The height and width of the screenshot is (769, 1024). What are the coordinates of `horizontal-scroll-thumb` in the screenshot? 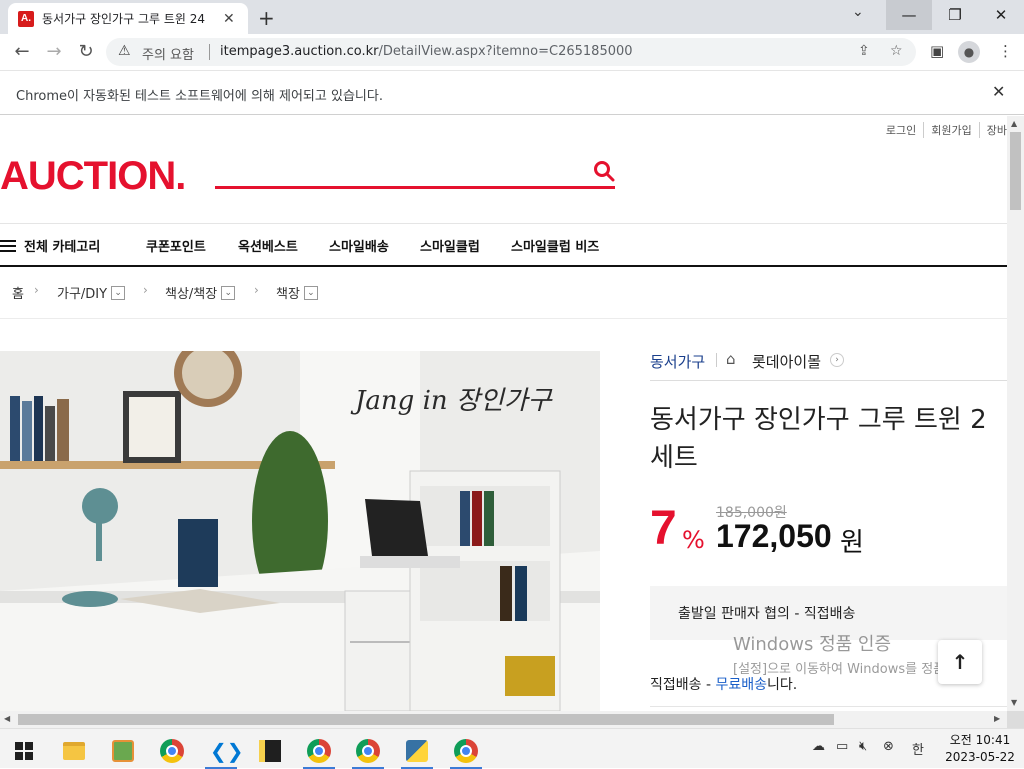 It's located at (426, 719).